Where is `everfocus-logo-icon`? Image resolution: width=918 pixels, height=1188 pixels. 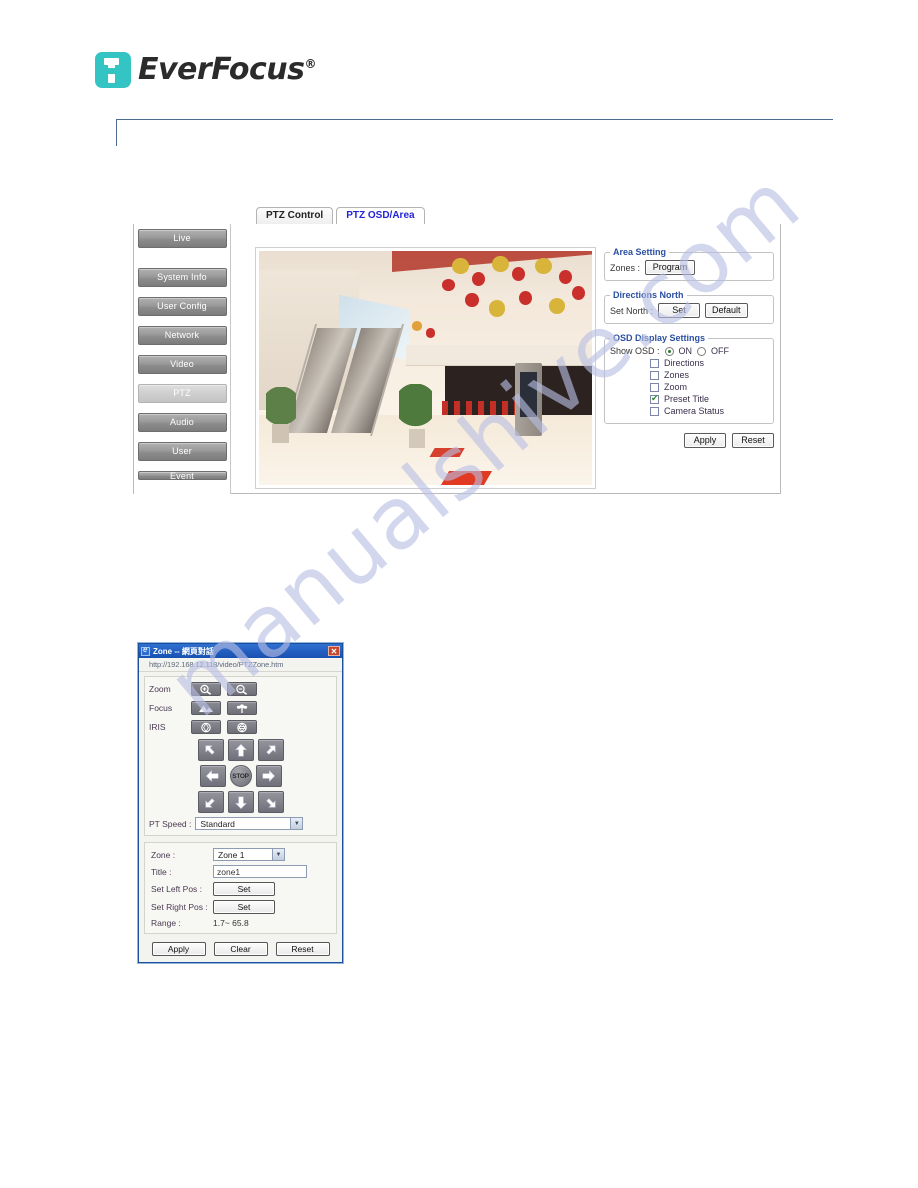 everfocus-logo-icon is located at coordinates (113, 70).